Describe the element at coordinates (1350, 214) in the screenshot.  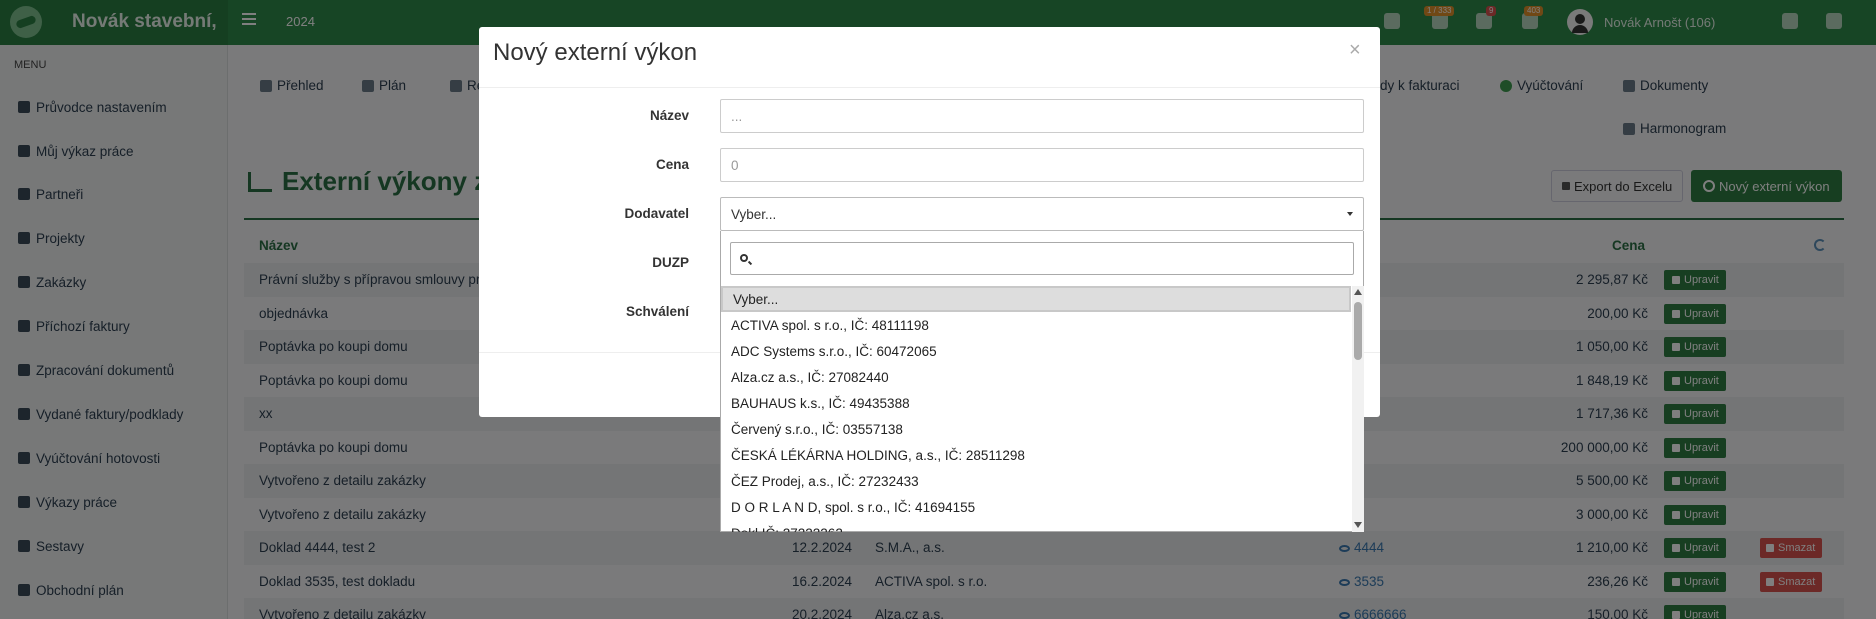
I see `caret-down-icon` at that location.